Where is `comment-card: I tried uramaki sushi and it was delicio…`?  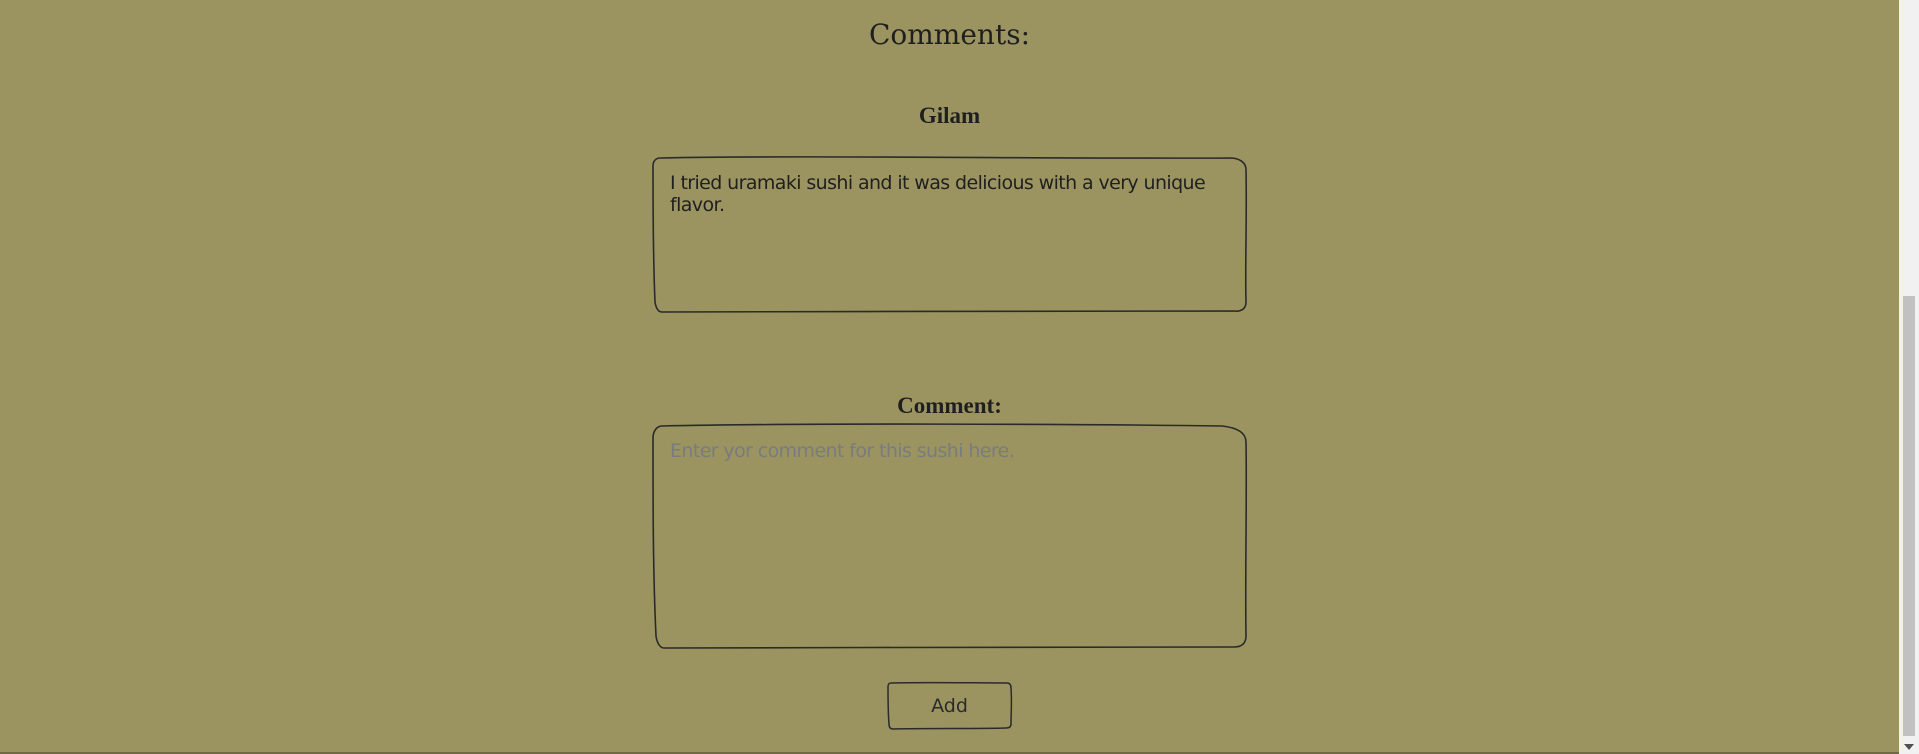 comment-card: I tried uramaki sushi and it was delicio… is located at coordinates (950, 234).